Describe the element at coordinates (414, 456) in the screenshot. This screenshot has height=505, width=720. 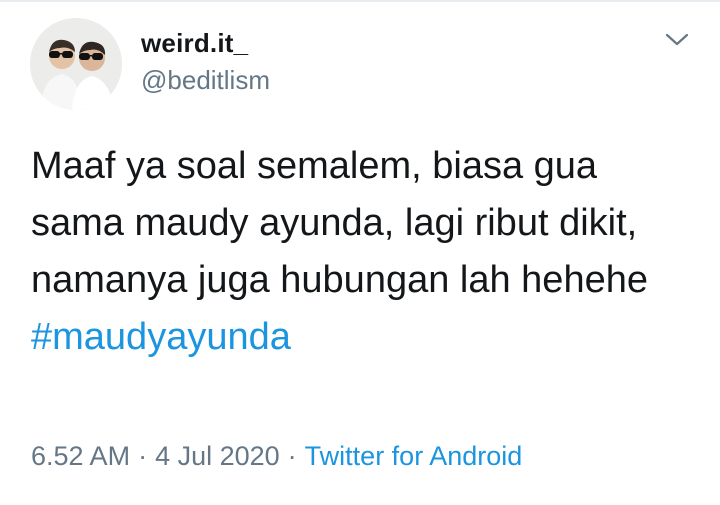
I see `tweet-source-link: Twitter for Android` at that location.